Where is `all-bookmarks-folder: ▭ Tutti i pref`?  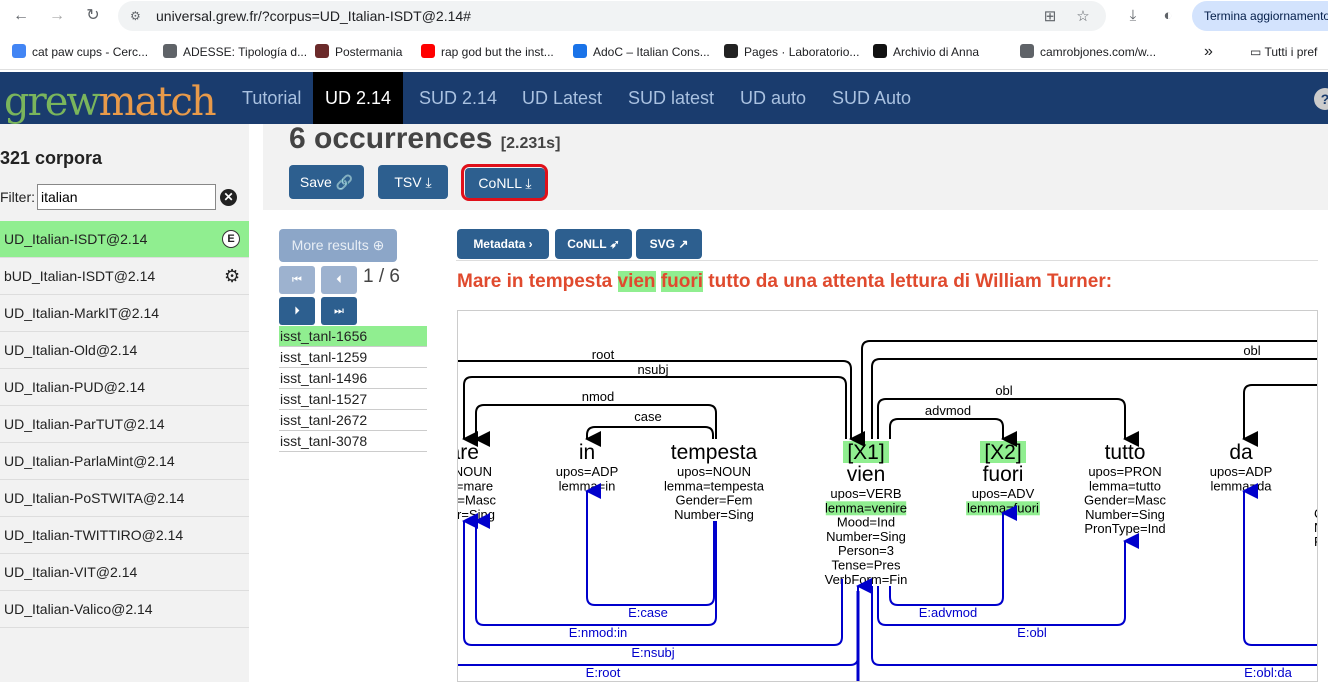 all-bookmarks-folder: ▭ Tutti i pref is located at coordinates (1283, 52).